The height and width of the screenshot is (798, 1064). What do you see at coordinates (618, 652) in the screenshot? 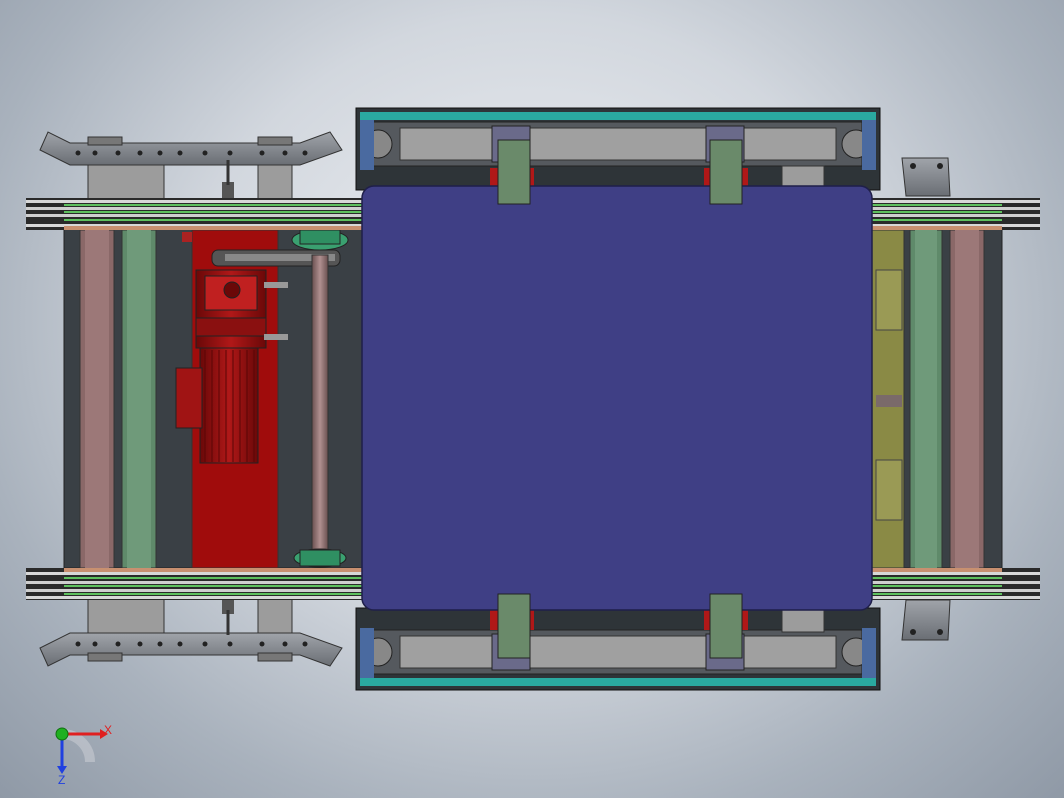
I see `bottom-roller-center` at bounding box center [618, 652].